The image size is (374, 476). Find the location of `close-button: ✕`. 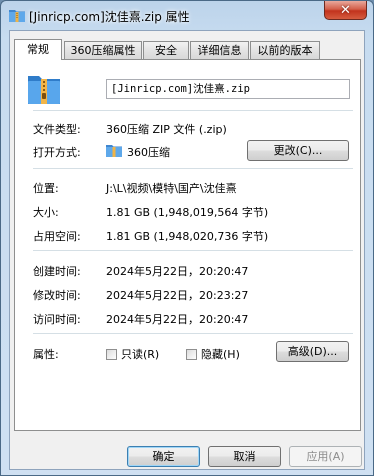

close-button: ✕ is located at coordinates (345, 10).